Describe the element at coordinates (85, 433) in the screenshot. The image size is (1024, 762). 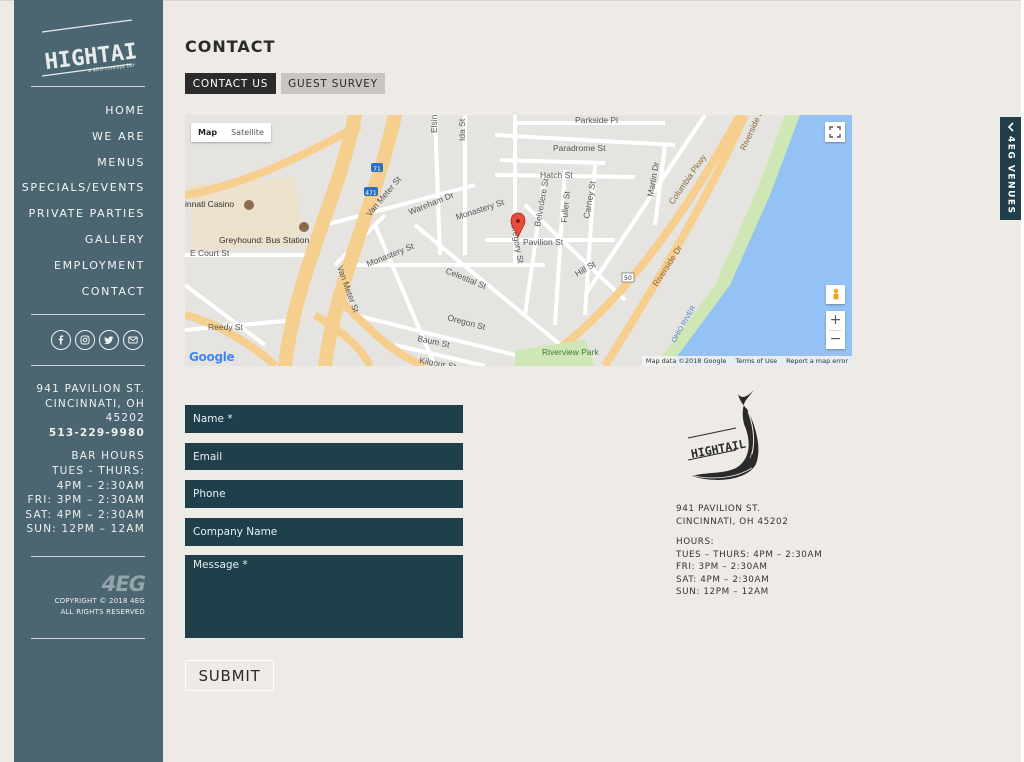
I see `phone-number: 513-229-9980` at that location.